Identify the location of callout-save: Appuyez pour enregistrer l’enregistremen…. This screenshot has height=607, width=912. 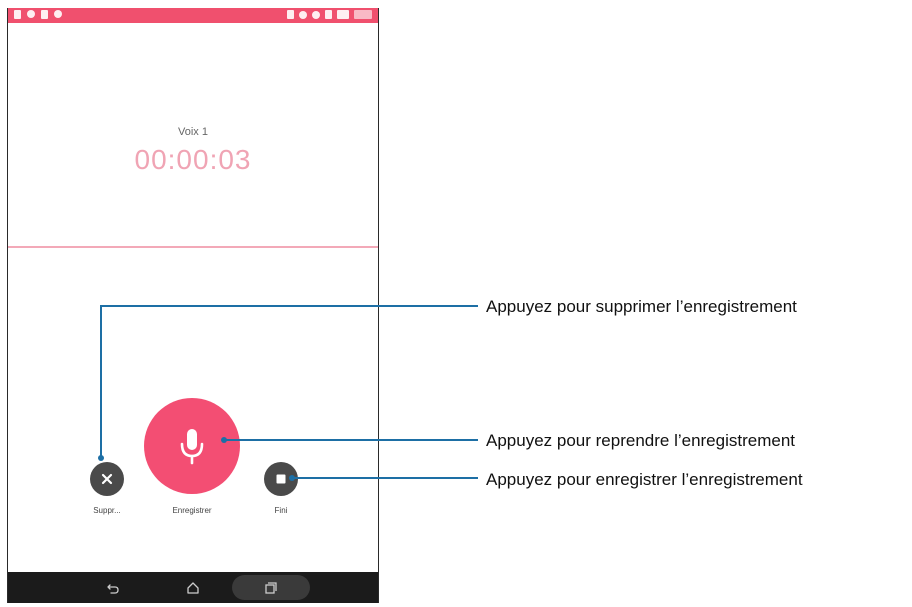
(644, 479).